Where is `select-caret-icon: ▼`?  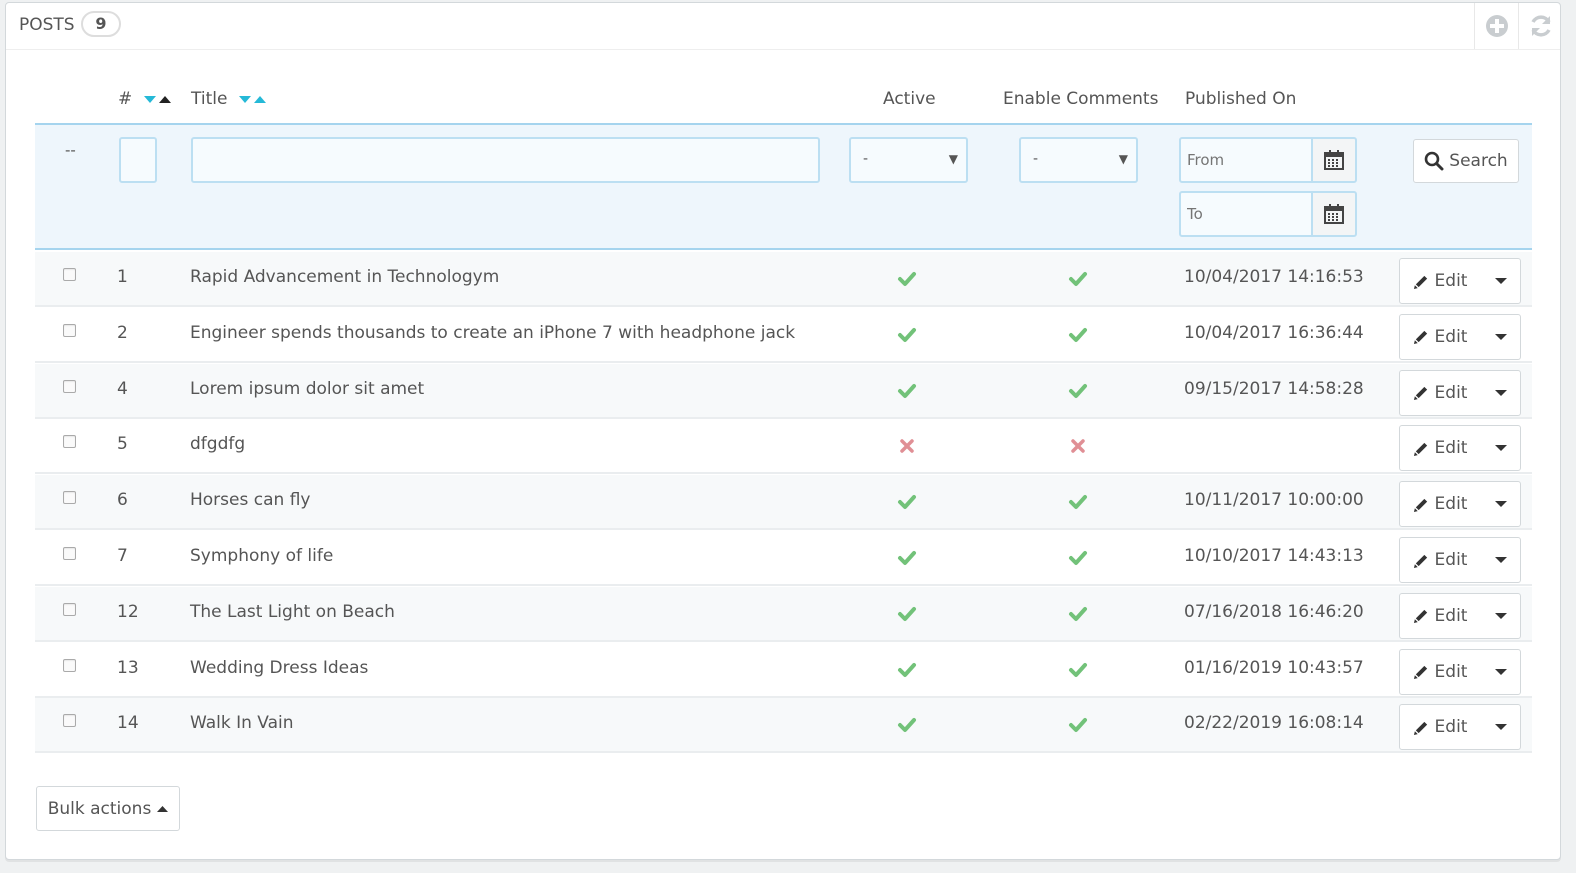
select-caret-icon: ▼ is located at coordinates (953, 159).